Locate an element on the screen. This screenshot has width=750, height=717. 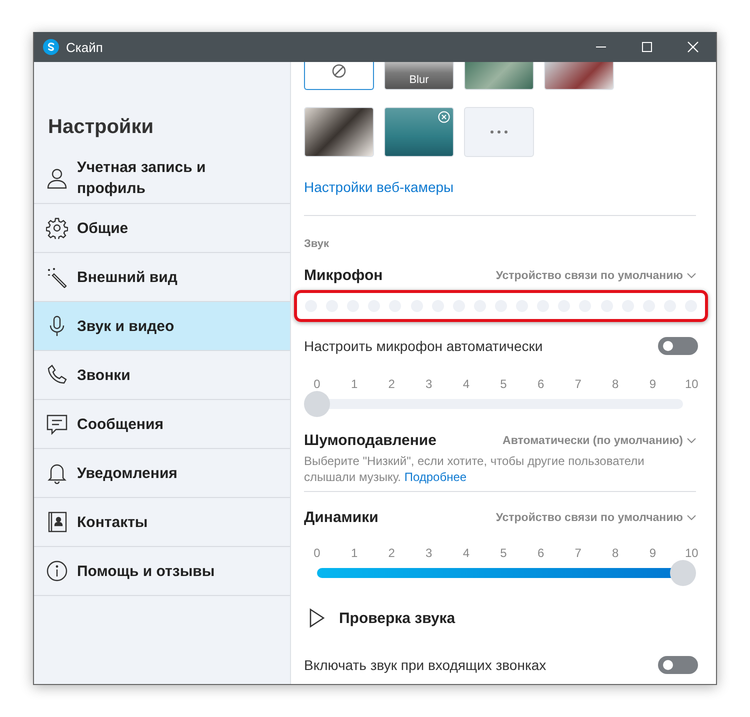
blur-background-tile: Blur is located at coordinates (419, 76).